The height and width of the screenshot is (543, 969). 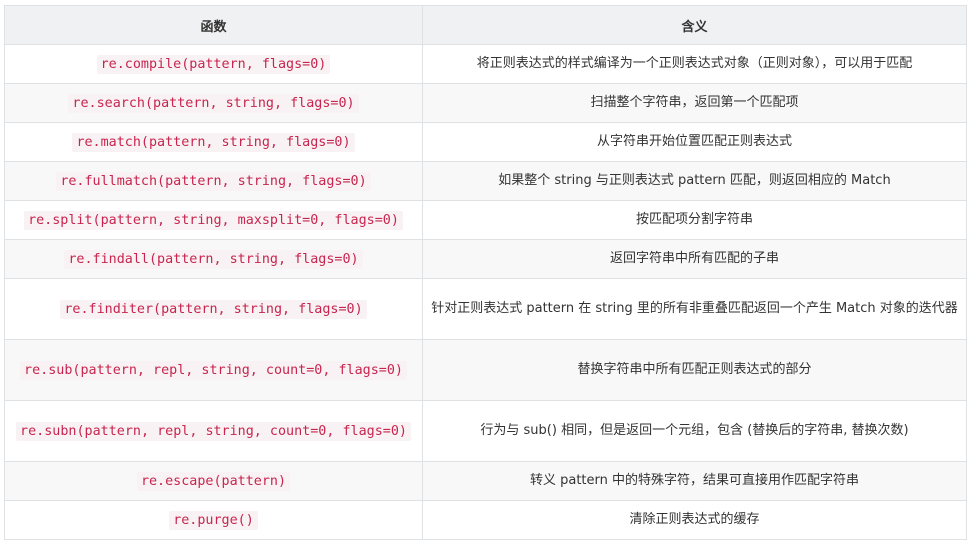 I want to click on function-signature: re.compile(pattern, flags=0), so click(x=213, y=64).